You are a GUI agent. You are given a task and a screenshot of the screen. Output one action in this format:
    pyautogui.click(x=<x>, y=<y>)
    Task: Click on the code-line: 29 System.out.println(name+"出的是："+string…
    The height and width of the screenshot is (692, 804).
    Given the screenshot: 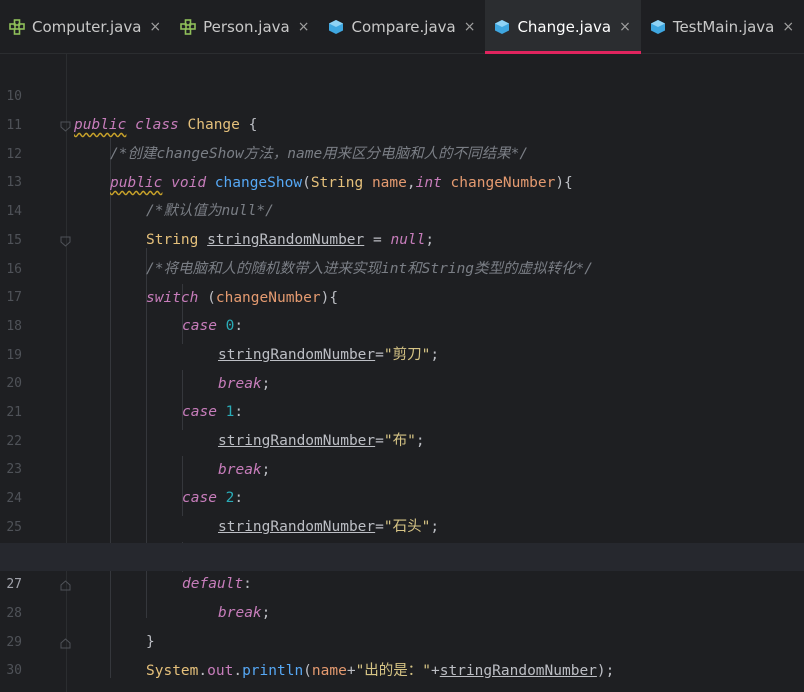 What is the action you would take?
    pyautogui.click(x=402, y=640)
    